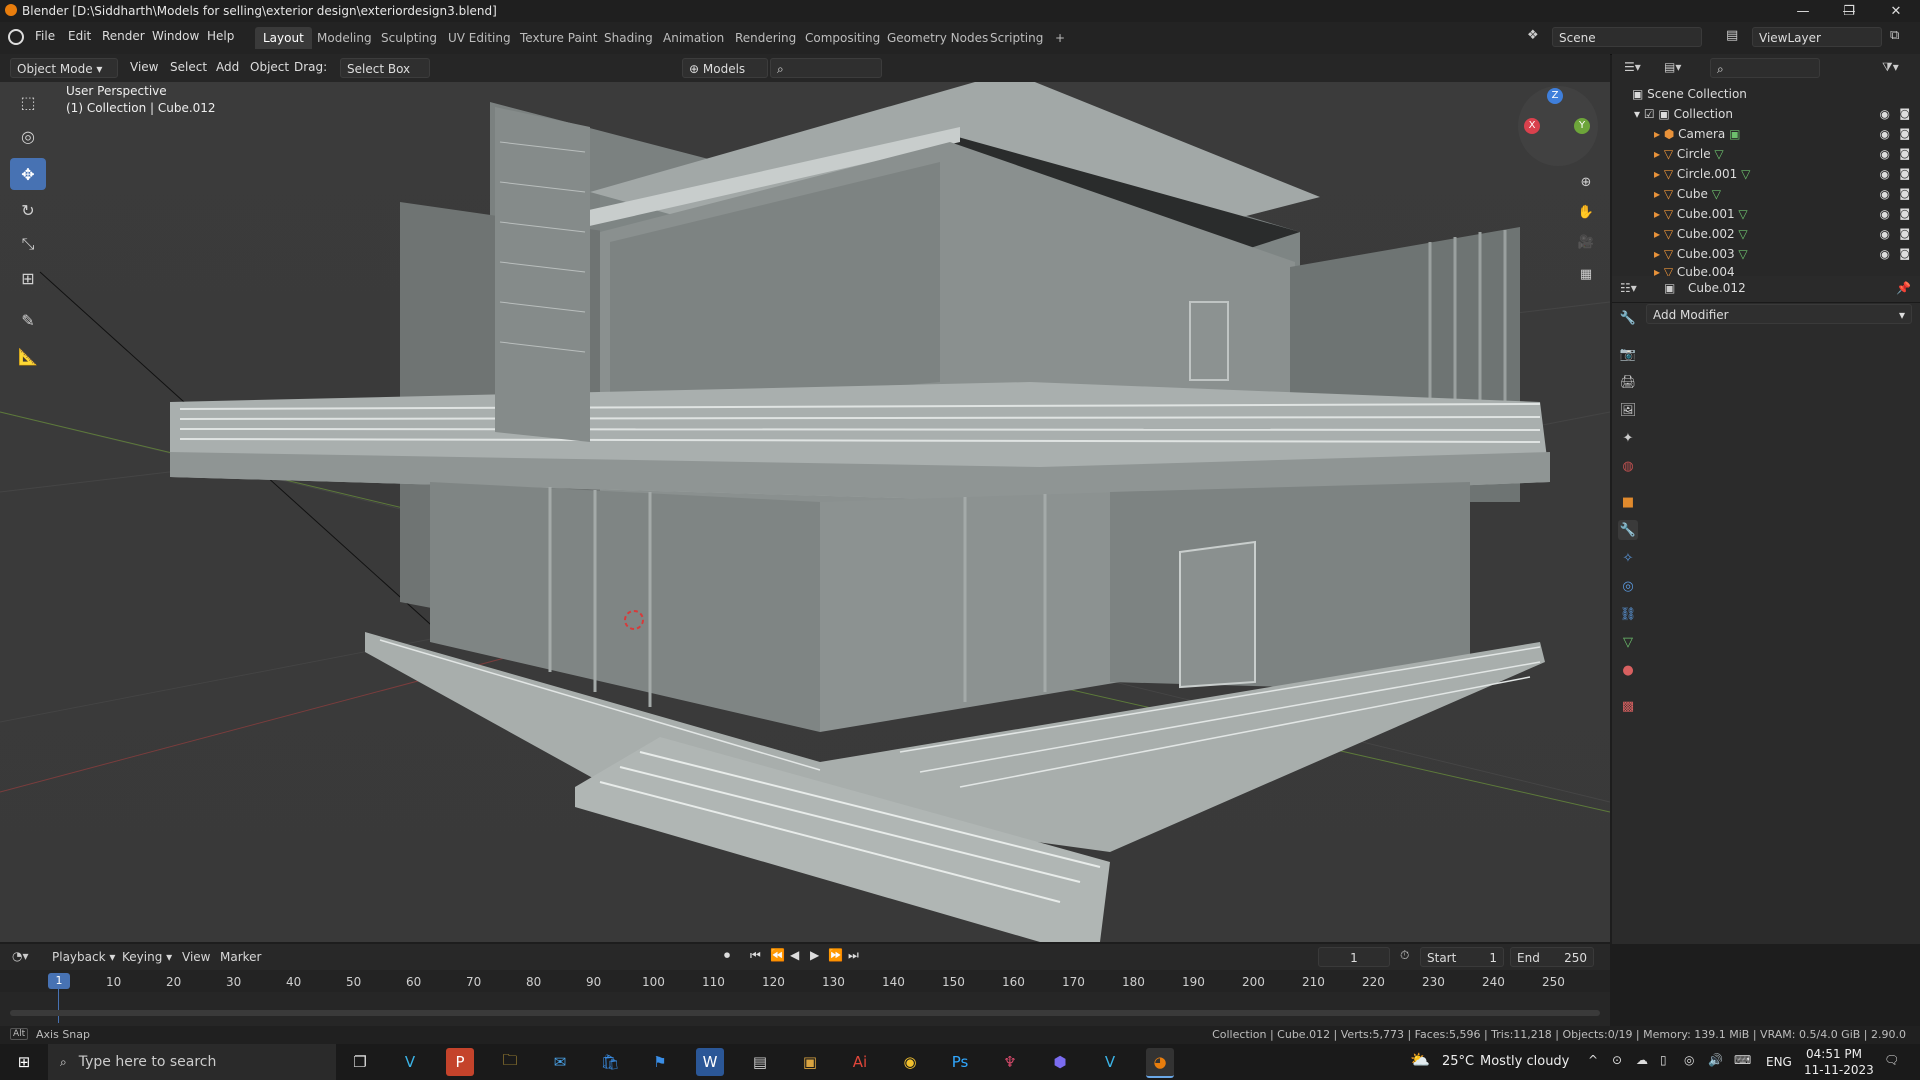 The width and height of the screenshot is (1920, 1080). Describe the element at coordinates (777, 955) in the screenshot. I see `prev-keyframe-icon: ⏪` at that location.